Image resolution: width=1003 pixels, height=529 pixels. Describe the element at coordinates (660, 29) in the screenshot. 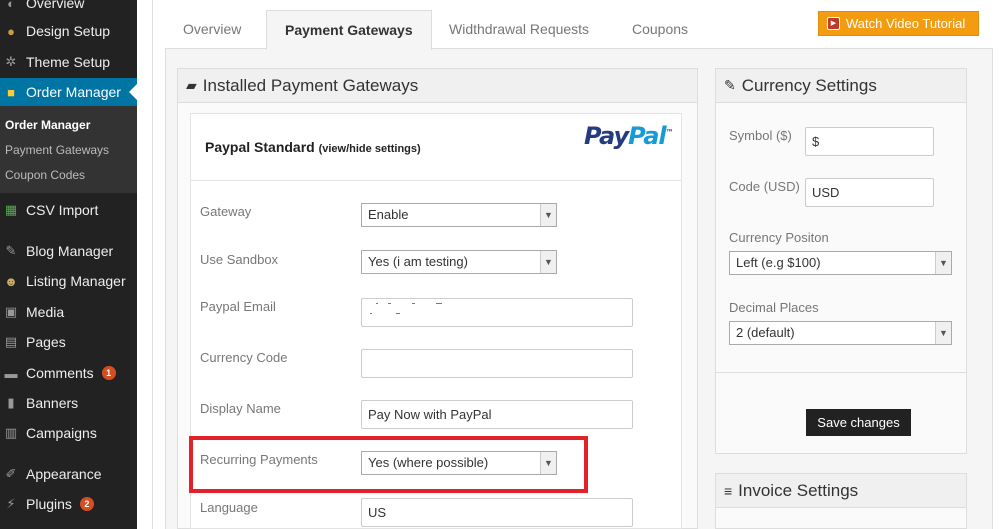

I see `tab-coupons: Coupons` at that location.